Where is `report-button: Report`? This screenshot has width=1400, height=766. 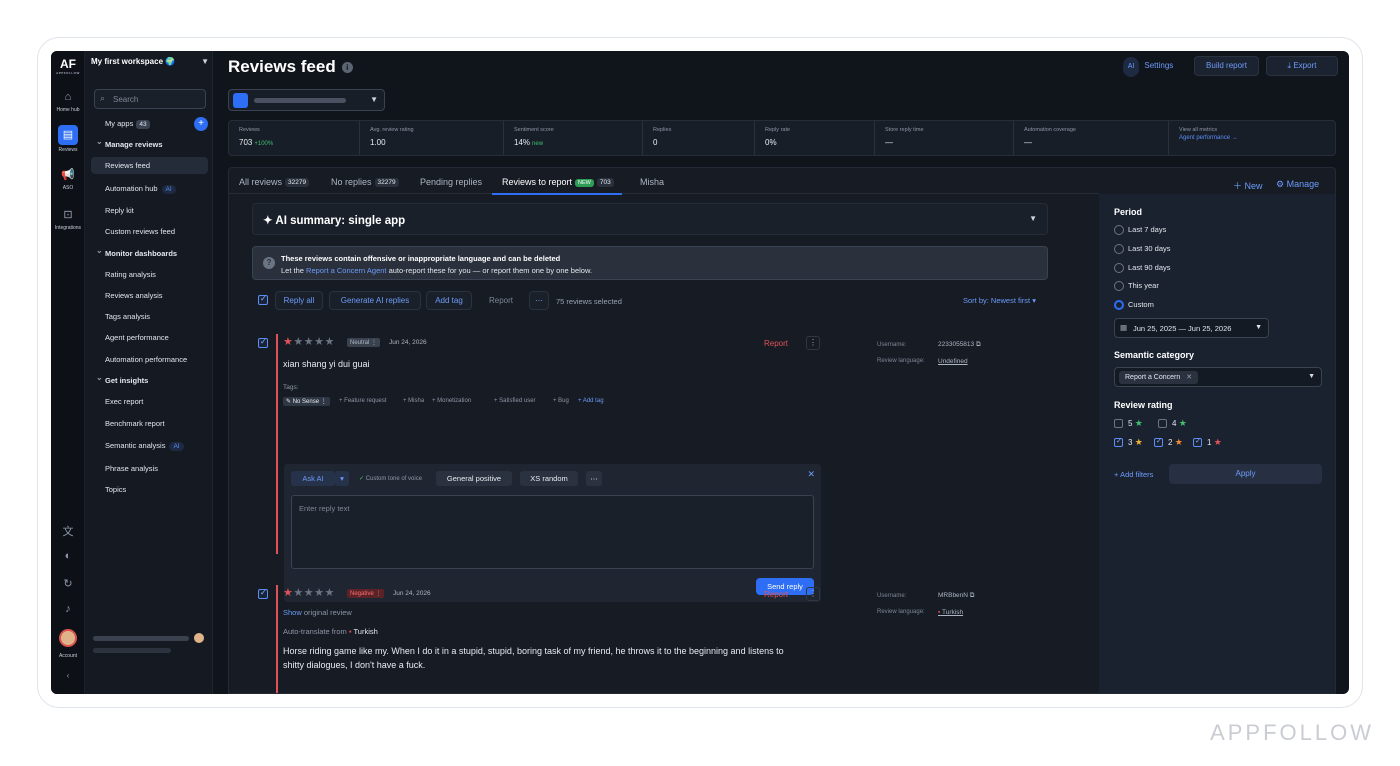
report-button: Report is located at coordinates (501, 300).